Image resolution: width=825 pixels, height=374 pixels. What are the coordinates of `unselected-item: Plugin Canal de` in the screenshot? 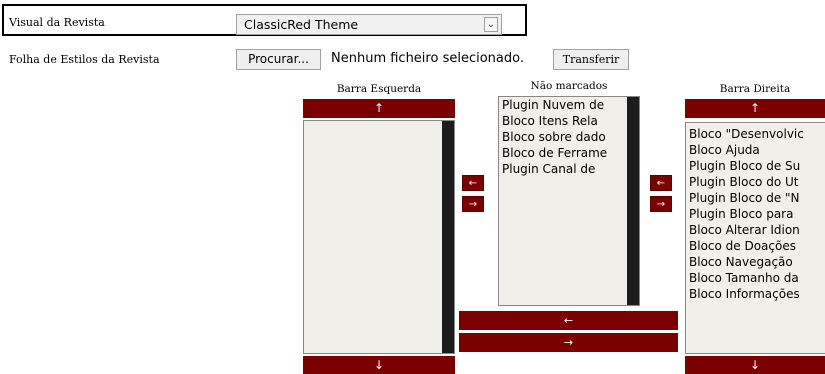 It's located at (563, 169).